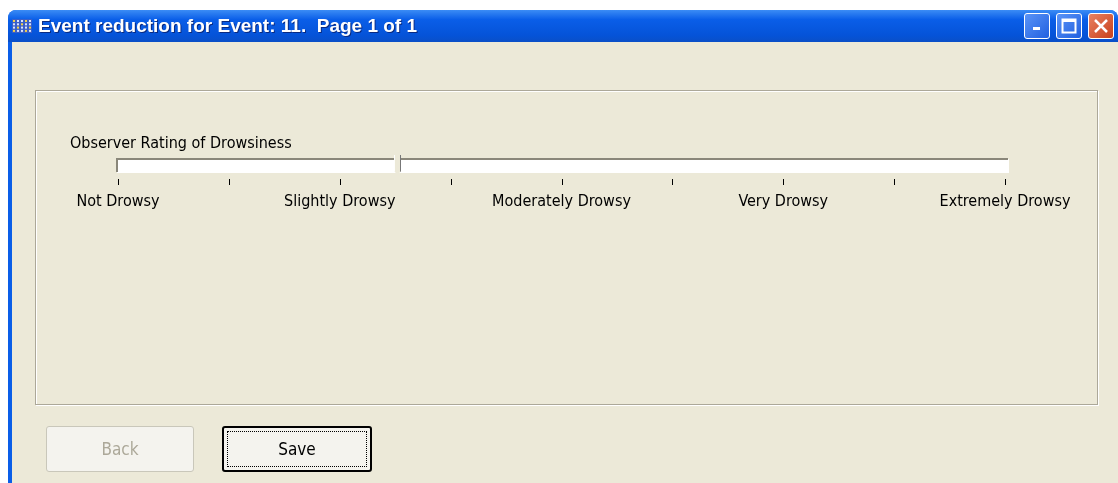 Image resolution: width=1118 pixels, height=483 pixels. What do you see at coordinates (181, 142) in the screenshot?
I see `slider-label: Observer Rating of Drowsiness` at bounding box center [181, 142].